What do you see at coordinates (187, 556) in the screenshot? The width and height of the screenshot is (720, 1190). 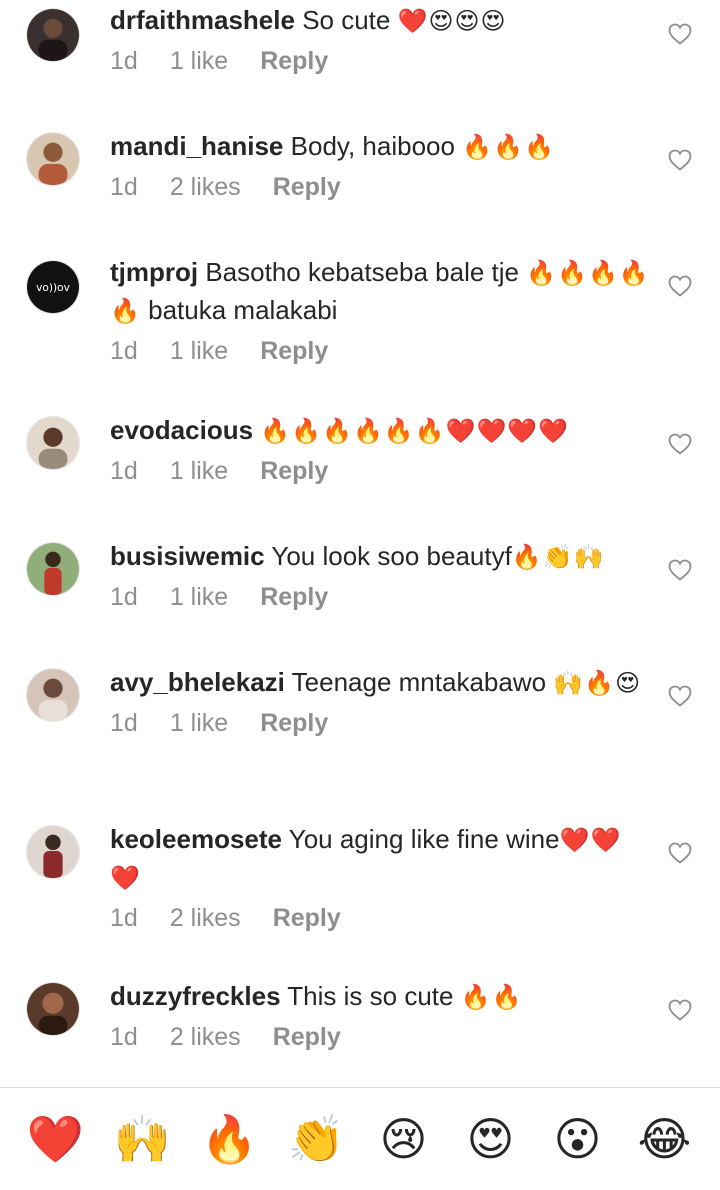 I see `comment-username: busisiwemic` at bounding box center [187, 556].